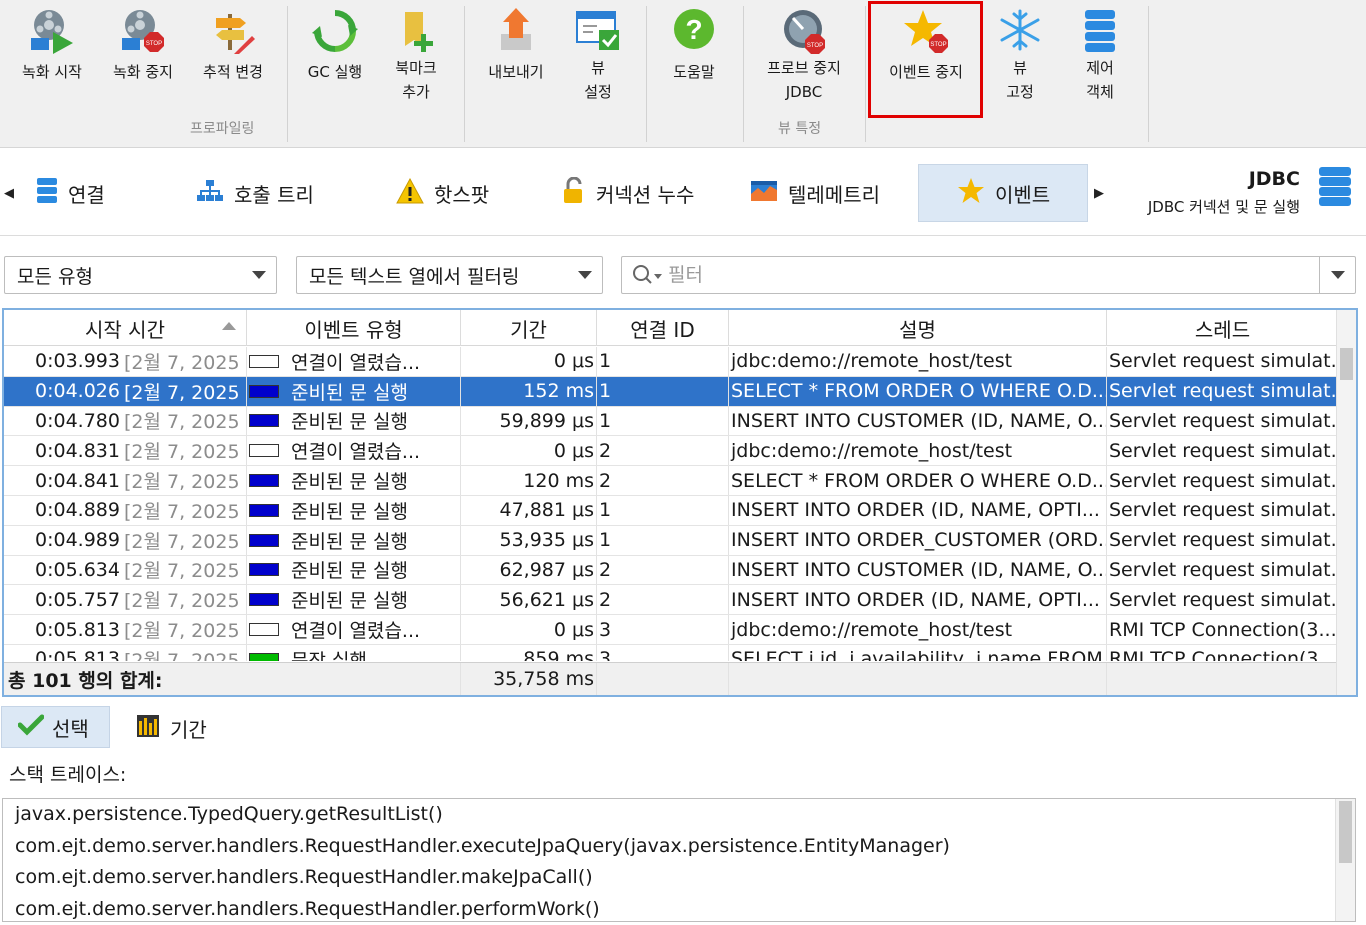  What do you see at coordinates (442, 193) in the screenshot?
I see `tab-hotspots: 핫스팟` at bounding box center [442, 193].